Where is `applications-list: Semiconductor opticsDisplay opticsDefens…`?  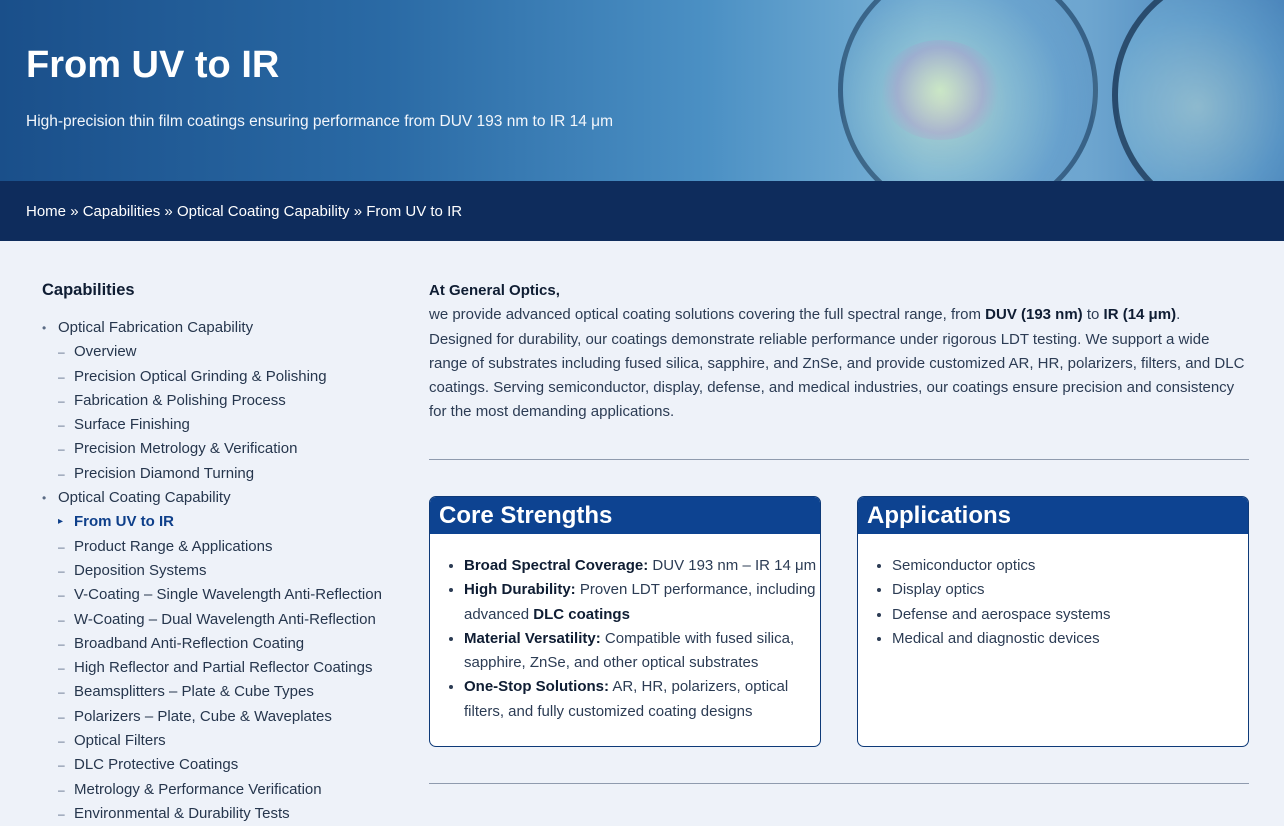
applications-list: Semiconductor opticsDisplay opticsDefens… is located at coordinates (1053, 592).